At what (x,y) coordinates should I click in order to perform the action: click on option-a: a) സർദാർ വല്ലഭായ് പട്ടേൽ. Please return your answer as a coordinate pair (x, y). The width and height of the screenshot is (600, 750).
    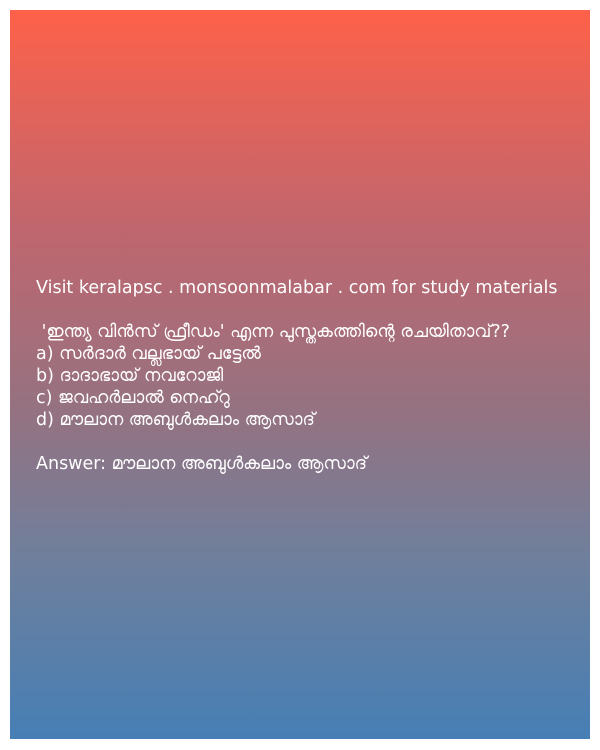
    Looking at the image, I should click on (148, 354).